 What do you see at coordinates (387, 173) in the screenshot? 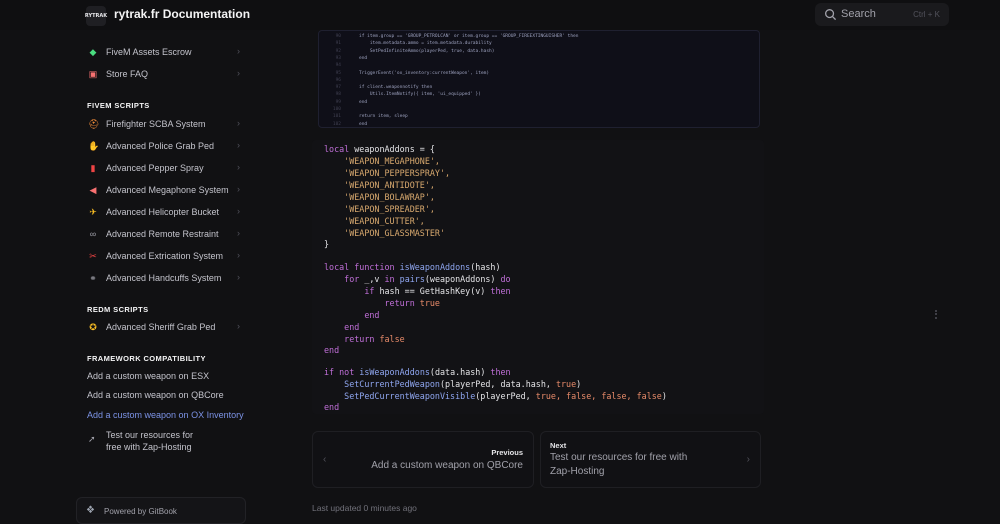
I see `code-line: 'WEAPON_PEPPERSPRAY',` at bounding box center [387, 173].